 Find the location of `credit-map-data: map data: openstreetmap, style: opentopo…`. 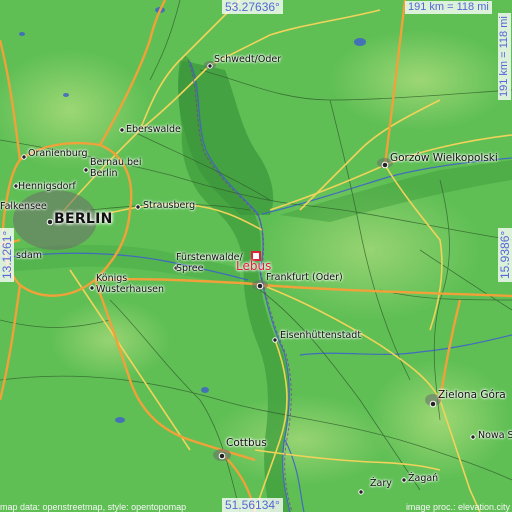

credit-map-data: map data: openstreetmap, style: opentopo… is located at coordinates (93, 507).